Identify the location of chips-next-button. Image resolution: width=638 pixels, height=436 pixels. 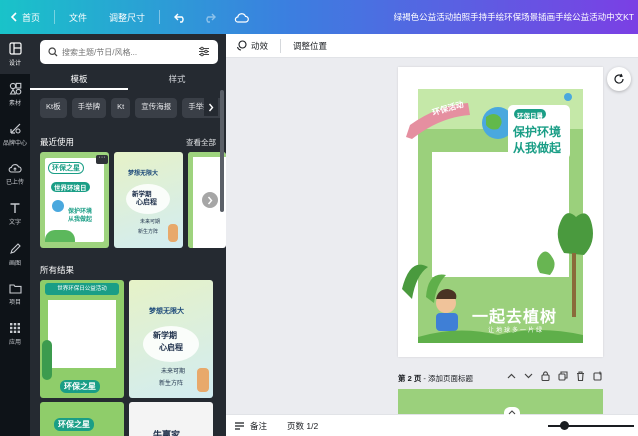
(211, 107).